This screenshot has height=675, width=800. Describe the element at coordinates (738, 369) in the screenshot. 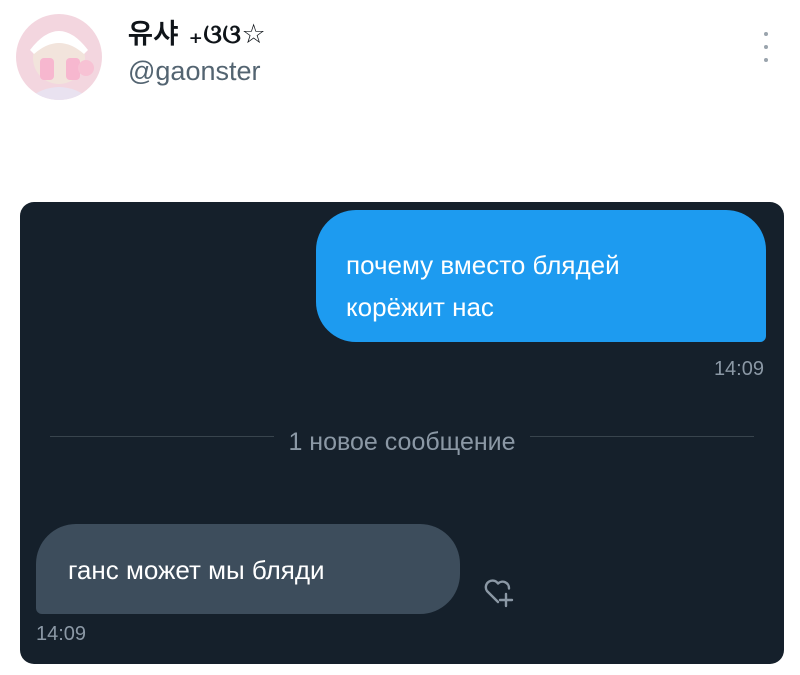

I see `outgoing-message-time: 14:09` at that location.